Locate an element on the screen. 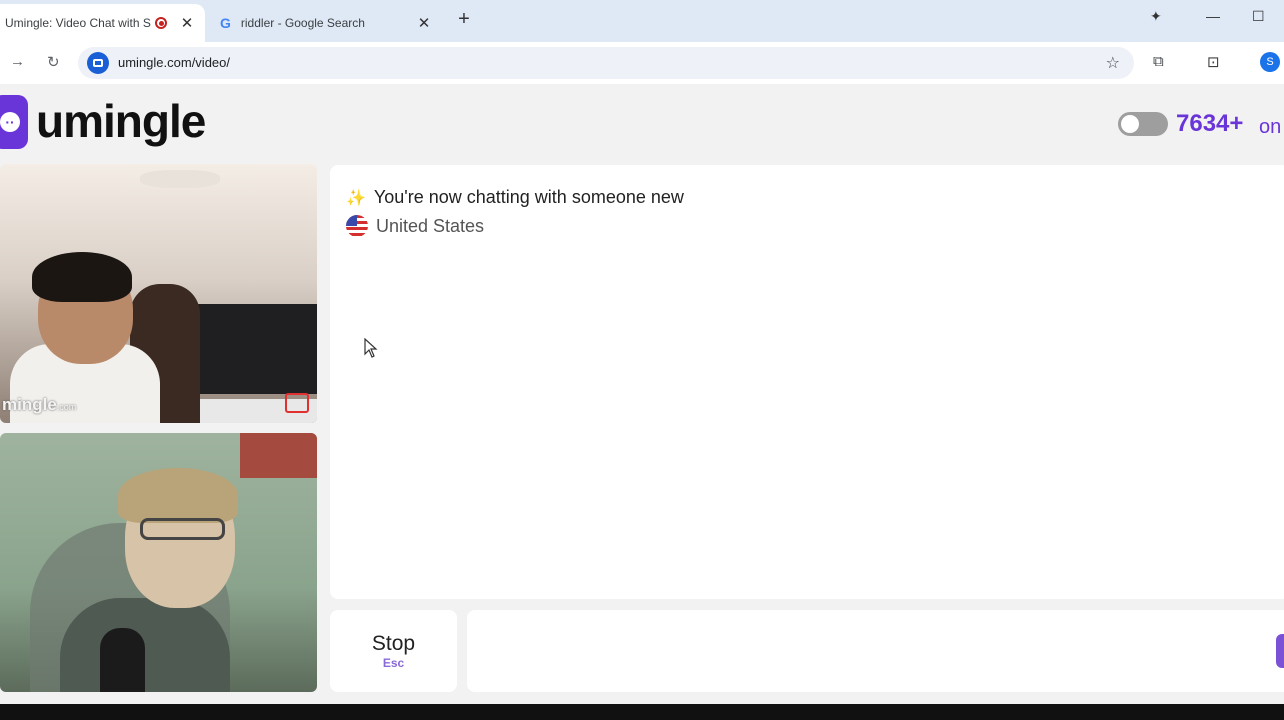 Image resolution: width=1284 pixels, height=720 pixels. gemini-icon: ✦ is located at coordinates (1156, 16).